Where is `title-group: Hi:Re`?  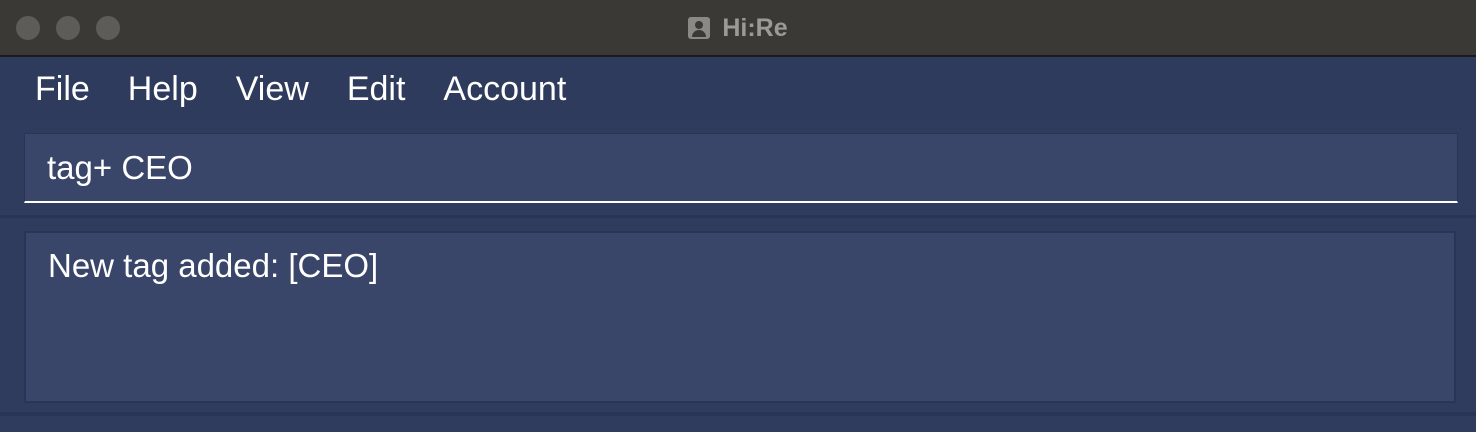
title-group: Hi:Re is located at coordinates (738, 28).